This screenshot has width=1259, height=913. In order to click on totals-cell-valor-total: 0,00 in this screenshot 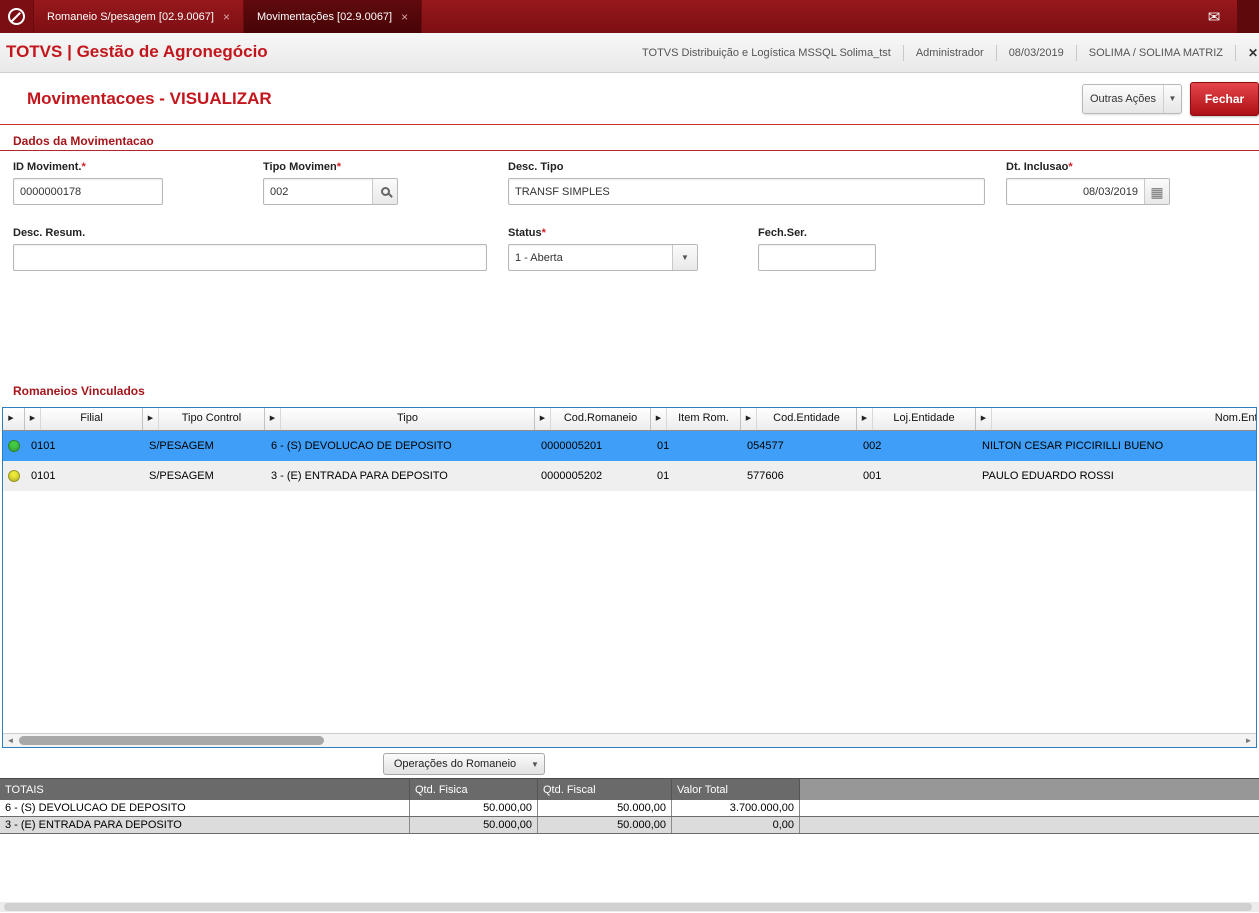, I will do `click(736, 825)`.